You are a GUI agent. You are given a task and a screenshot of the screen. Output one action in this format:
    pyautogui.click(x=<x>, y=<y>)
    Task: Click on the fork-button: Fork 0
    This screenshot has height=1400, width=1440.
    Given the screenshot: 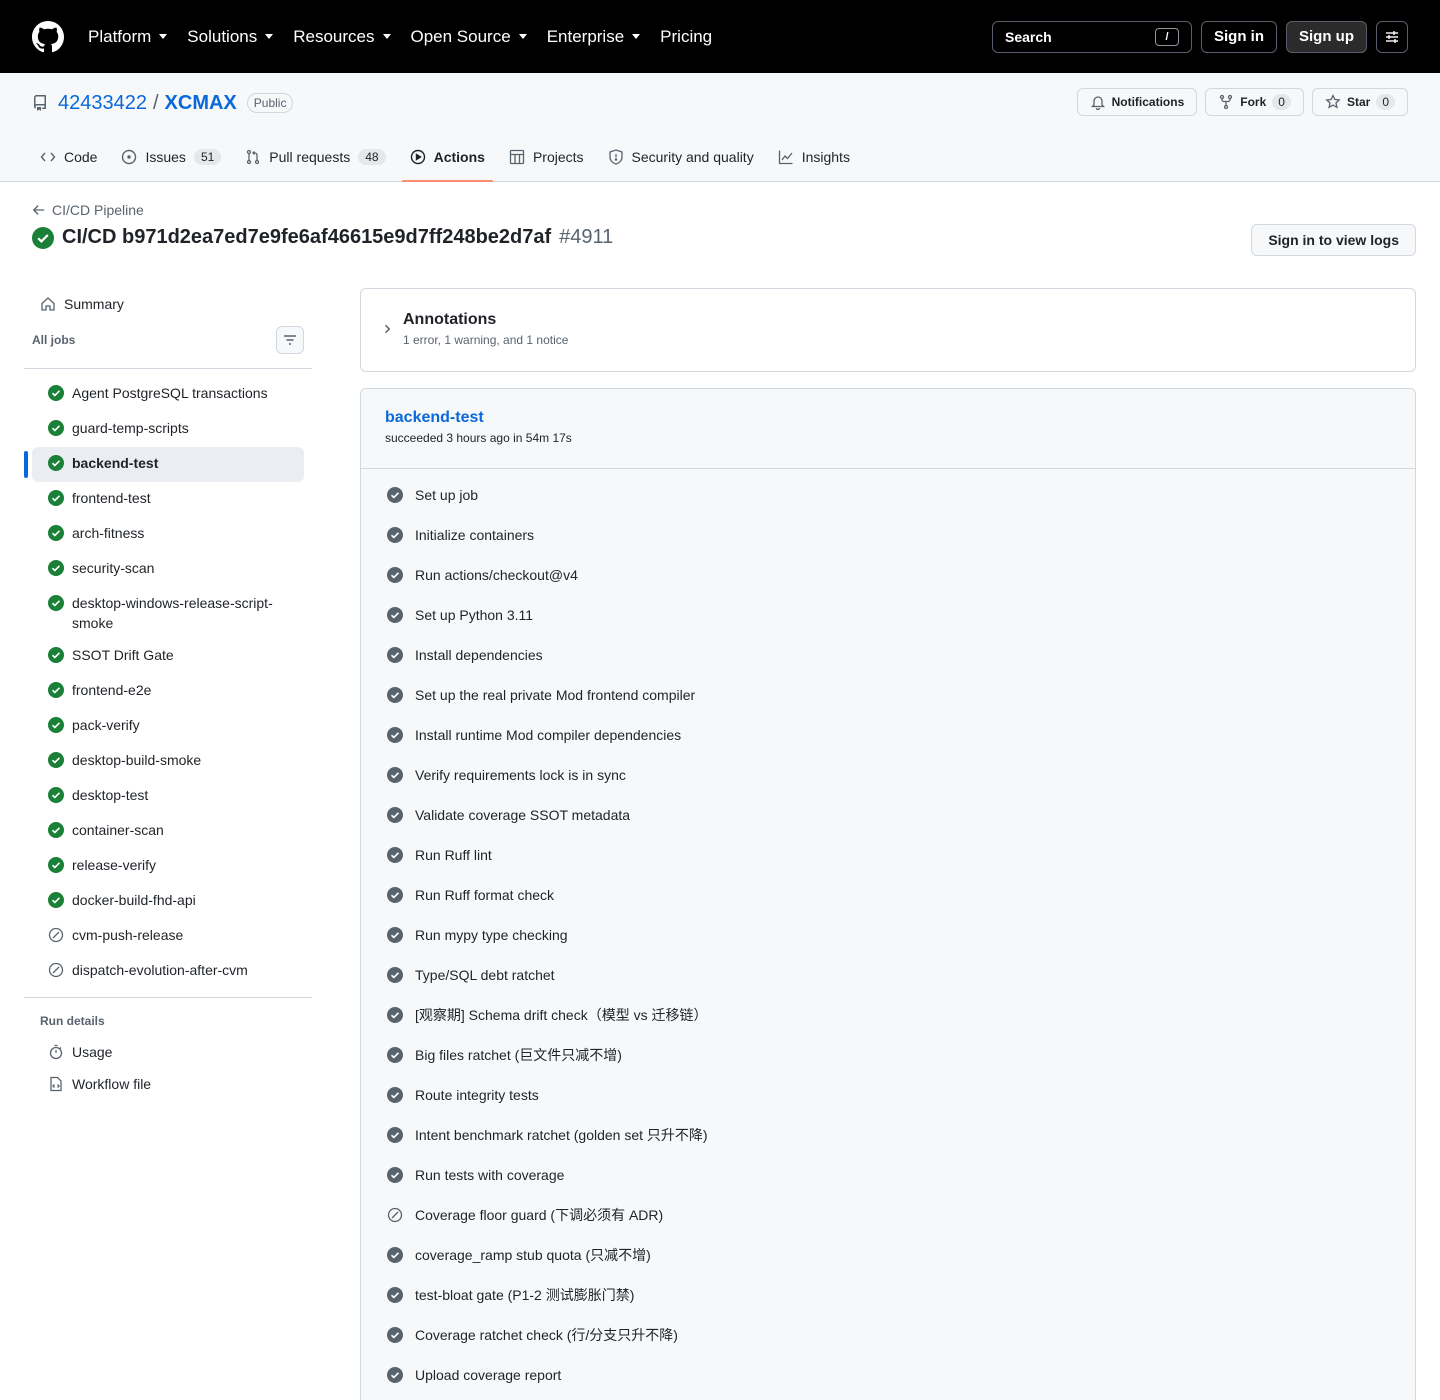 What is the action you would take?
    pyautogui.click(x=1254, y=102)
    